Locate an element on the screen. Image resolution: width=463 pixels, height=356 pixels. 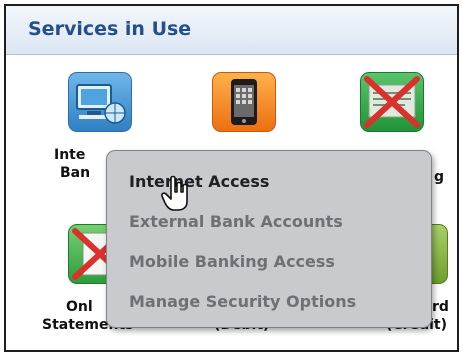
external-banking-disabled-icon is located at coordinates (392, 102).